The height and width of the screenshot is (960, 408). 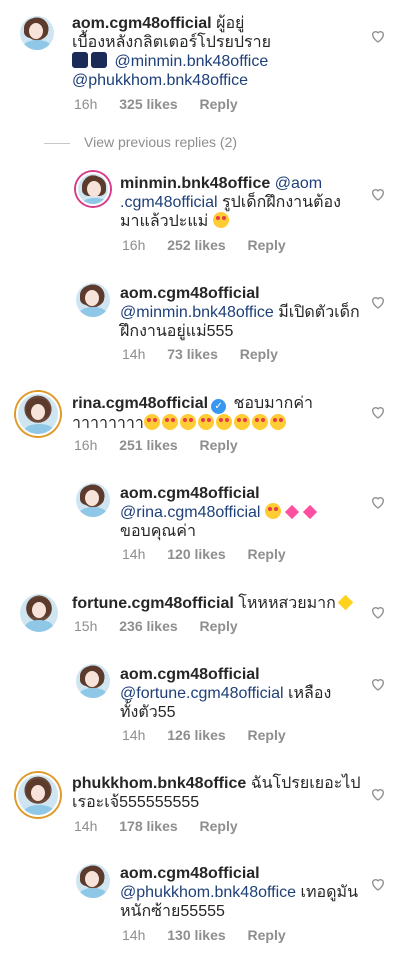 I want to click on comment-meta: 14h 120 likes Reply, so click(x=213, y=554).